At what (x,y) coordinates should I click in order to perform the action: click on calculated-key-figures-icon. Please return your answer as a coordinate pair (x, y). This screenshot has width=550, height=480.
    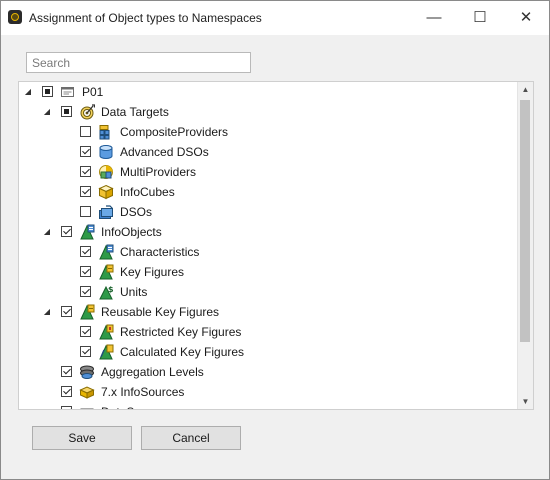
    Looking at the image, I should click on (106, 352).